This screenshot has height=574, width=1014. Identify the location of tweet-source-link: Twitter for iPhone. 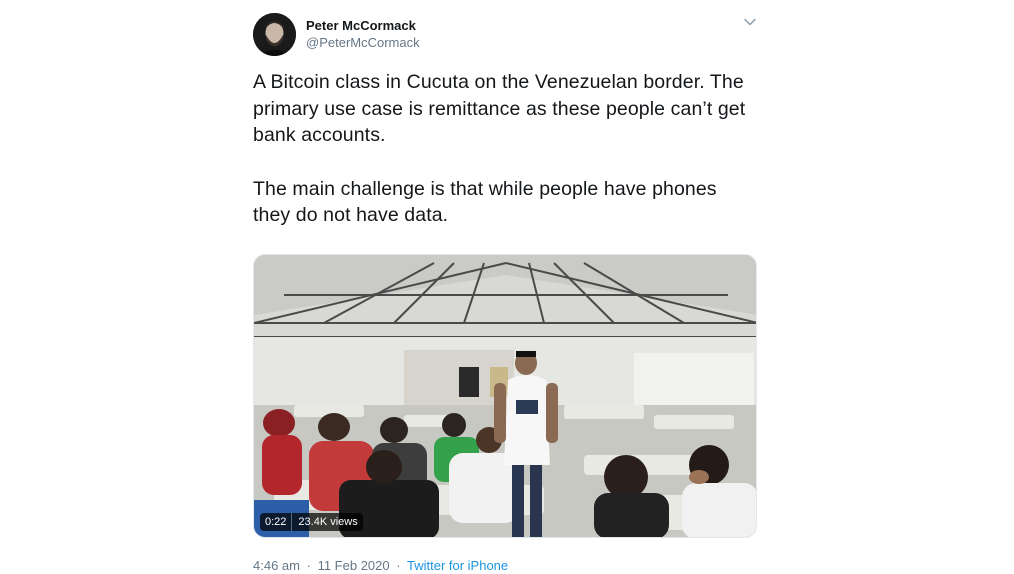
(457, 565).